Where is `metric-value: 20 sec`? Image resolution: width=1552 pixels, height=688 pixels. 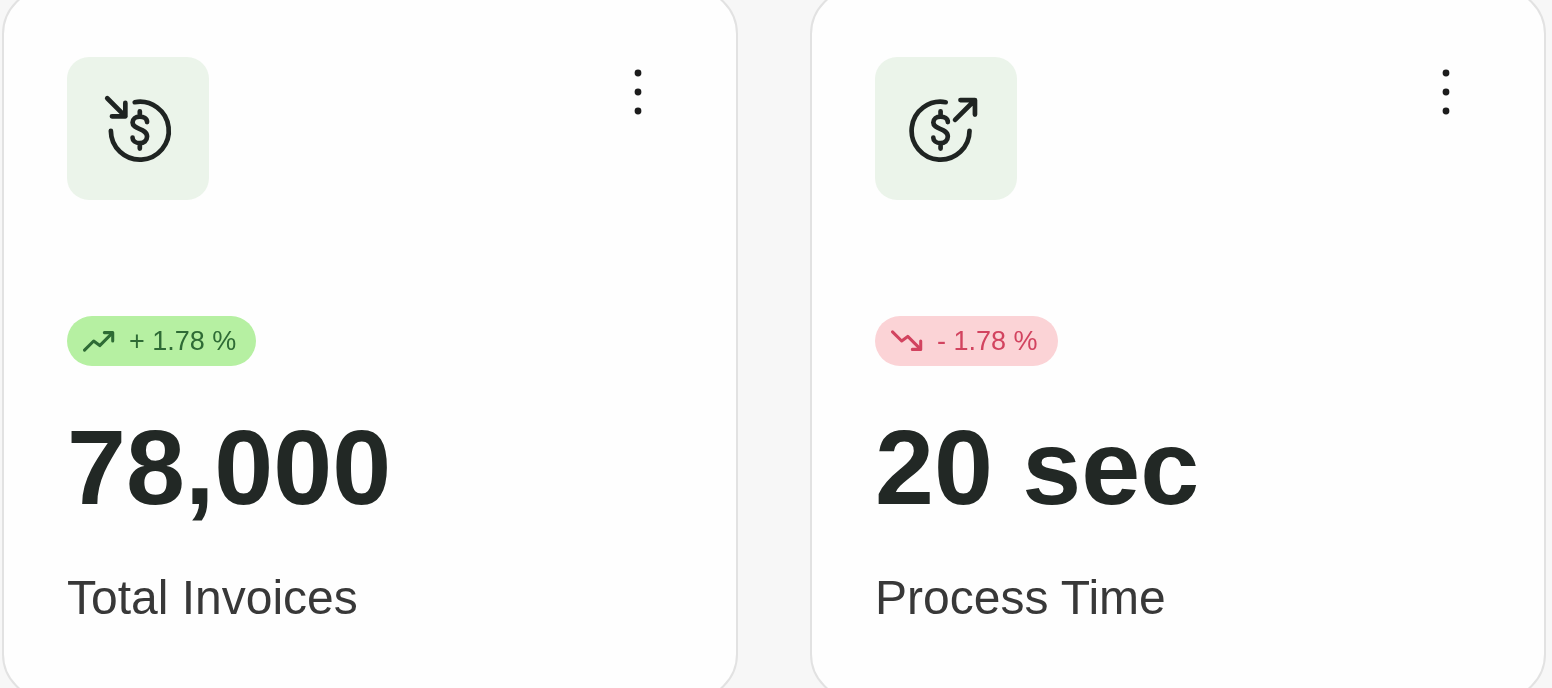 metric-value: 20 sec is located at coordinates (1037, 467).